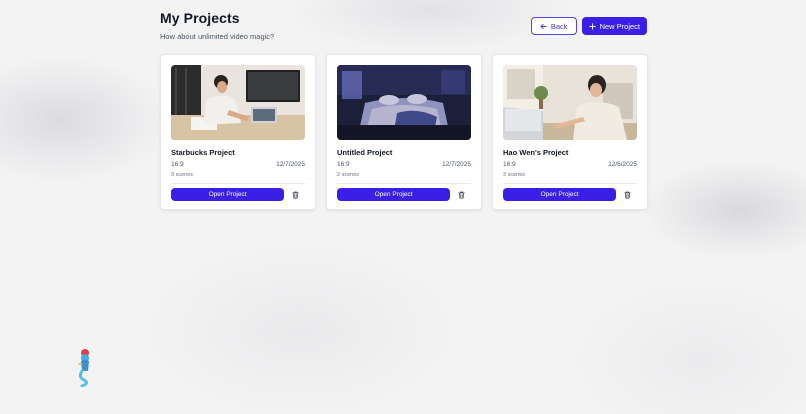 The height and width of the screenshot is (414, 806). Describe the element at coordinates (619, 26) in the screenshot. I see `new-project-label: New Project` at that location.